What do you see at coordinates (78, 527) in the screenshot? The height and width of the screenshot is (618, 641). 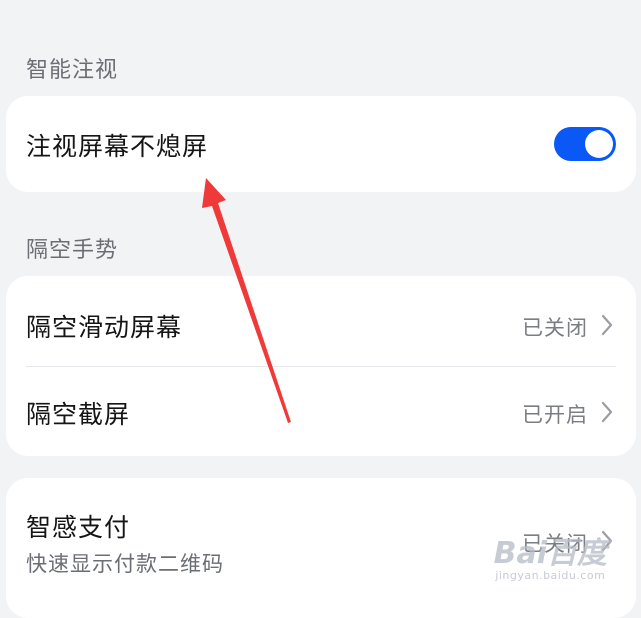 I see `smart-pay-label: 智感支付` at bounding box center [78, 527].